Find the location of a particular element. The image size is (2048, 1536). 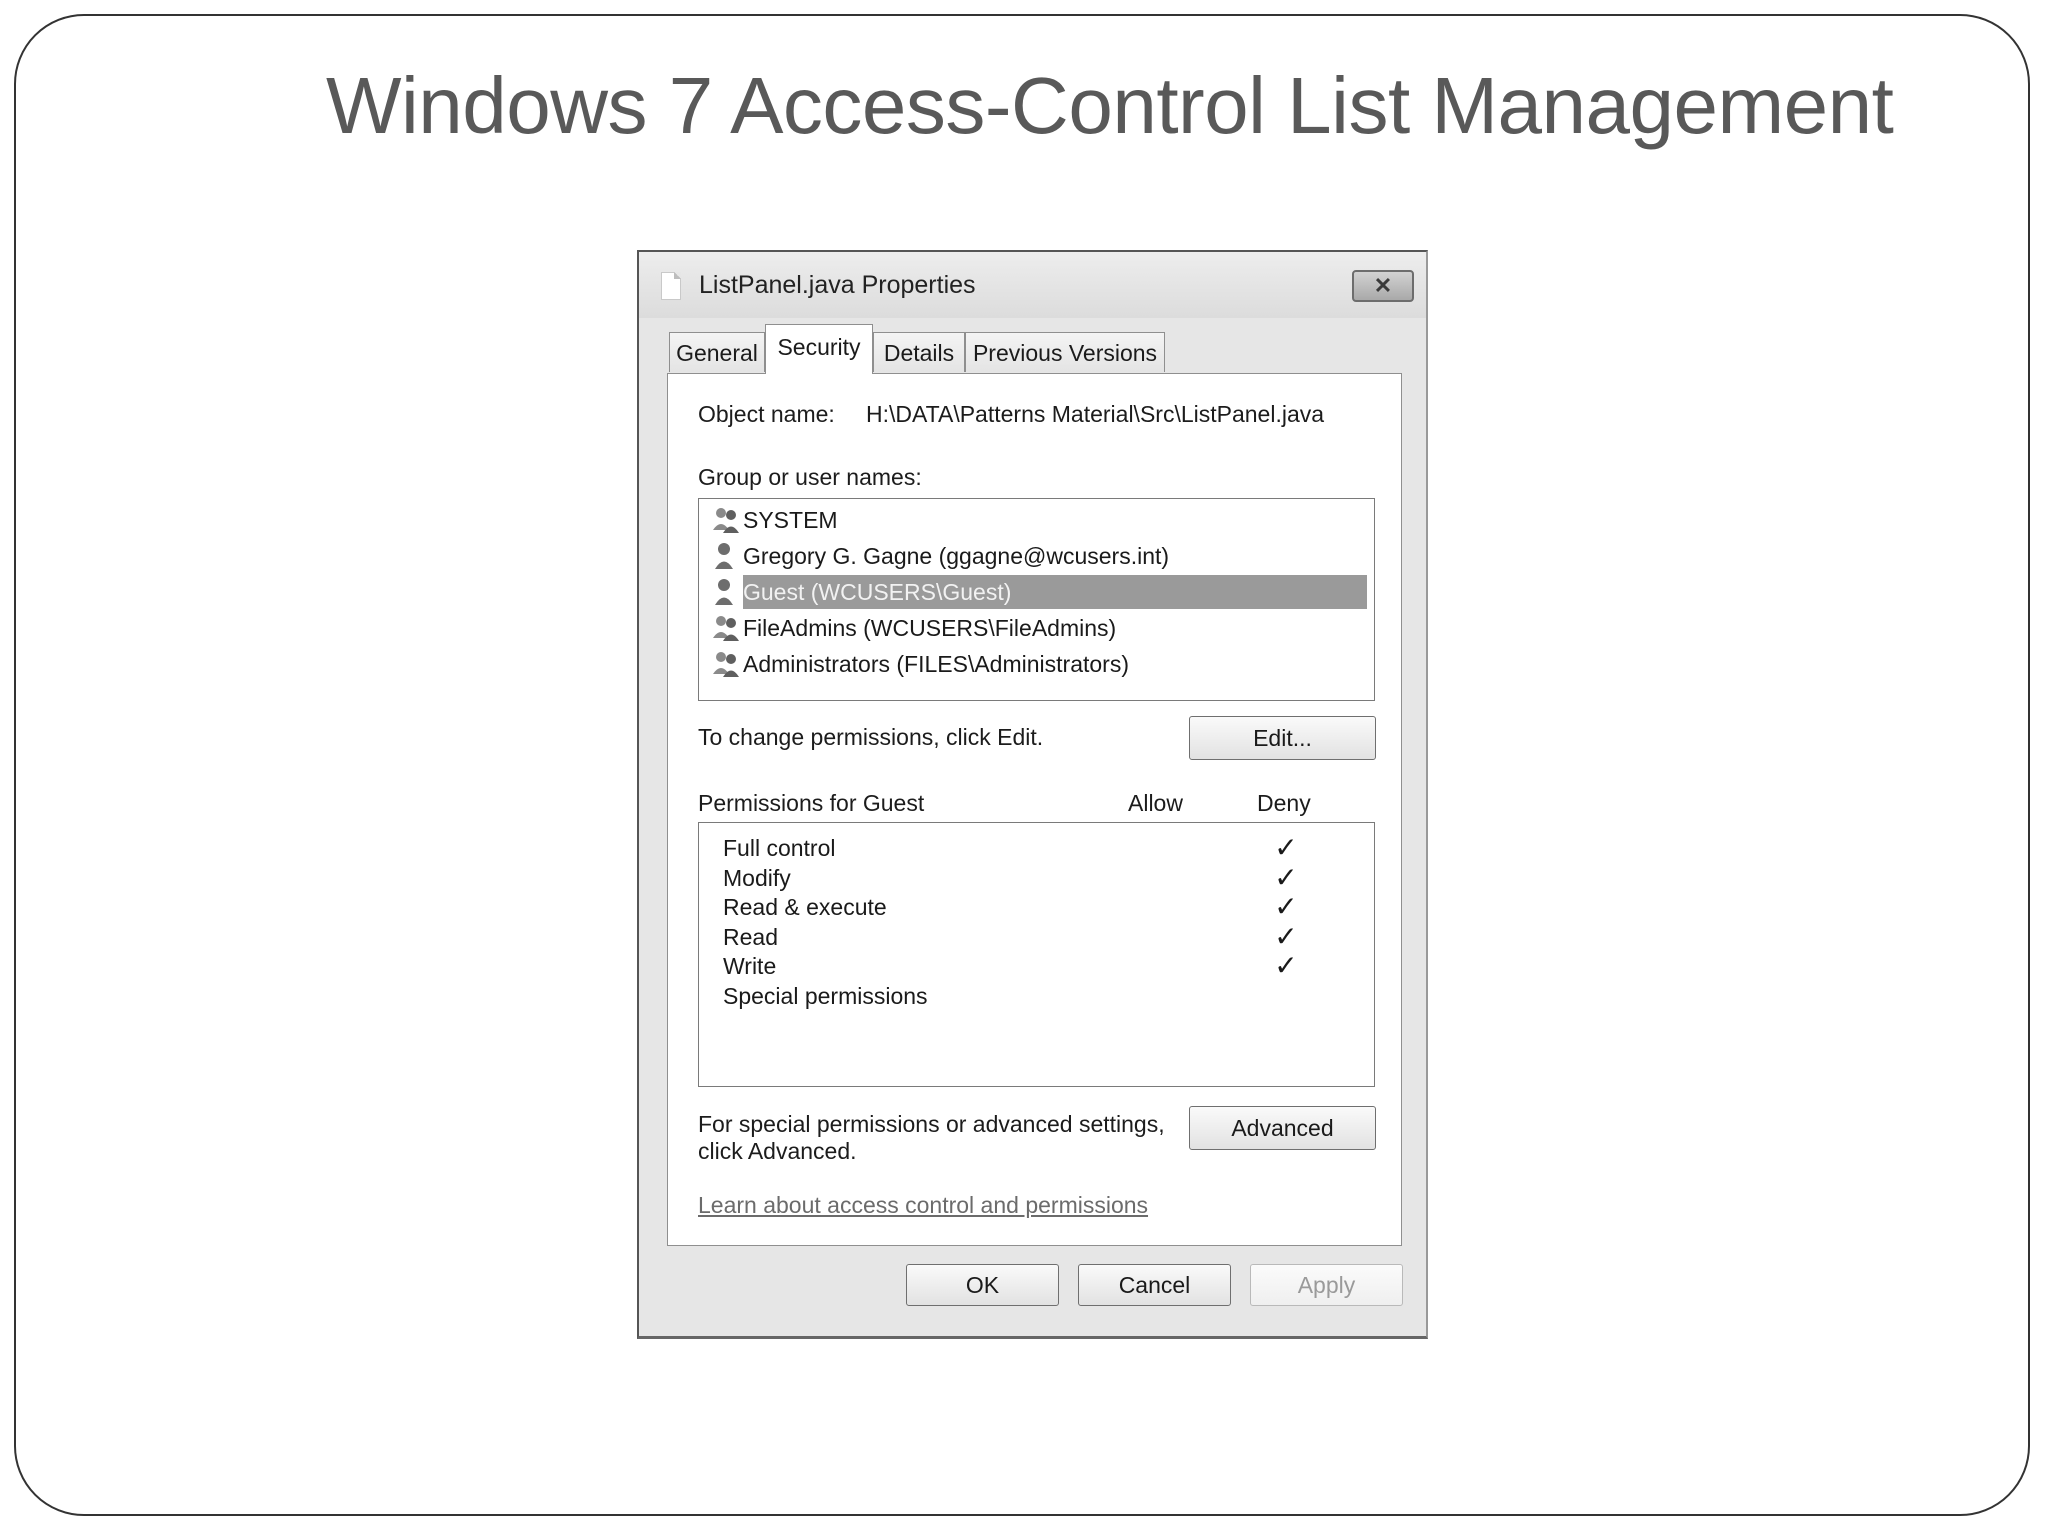

change-permissions-text: To change permissions, click Edit. is located at coordinates (871, 737).